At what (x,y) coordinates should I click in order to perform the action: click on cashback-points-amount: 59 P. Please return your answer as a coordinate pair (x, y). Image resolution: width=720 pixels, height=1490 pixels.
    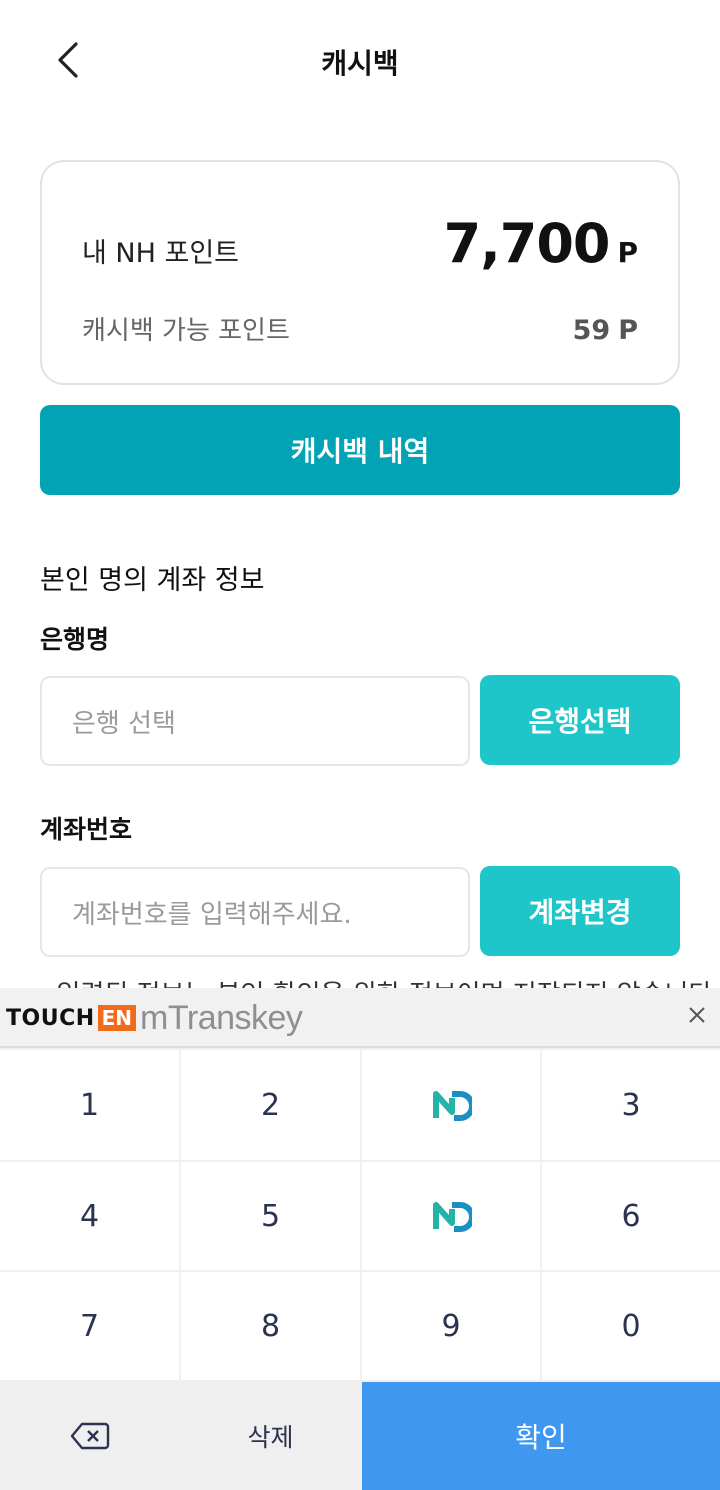
    Looking at the image, I should click on (605, 330).